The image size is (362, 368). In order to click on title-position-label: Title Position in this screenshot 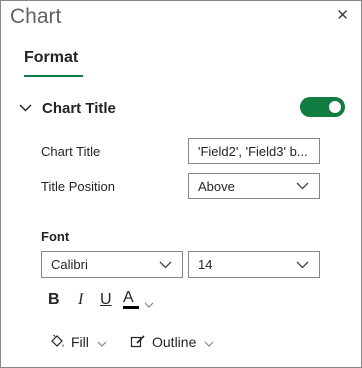, I will do `click(78, 186)`.